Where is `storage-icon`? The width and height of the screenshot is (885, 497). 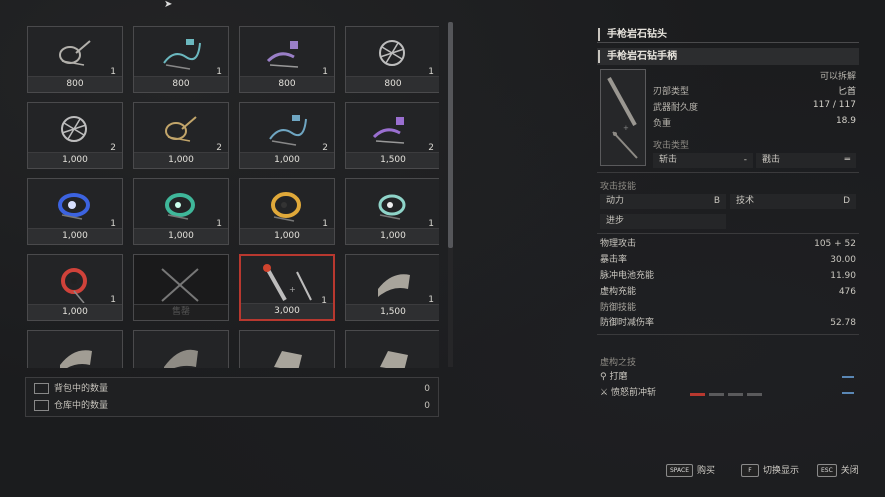 storage-icon is located at coordinates (41, 405).